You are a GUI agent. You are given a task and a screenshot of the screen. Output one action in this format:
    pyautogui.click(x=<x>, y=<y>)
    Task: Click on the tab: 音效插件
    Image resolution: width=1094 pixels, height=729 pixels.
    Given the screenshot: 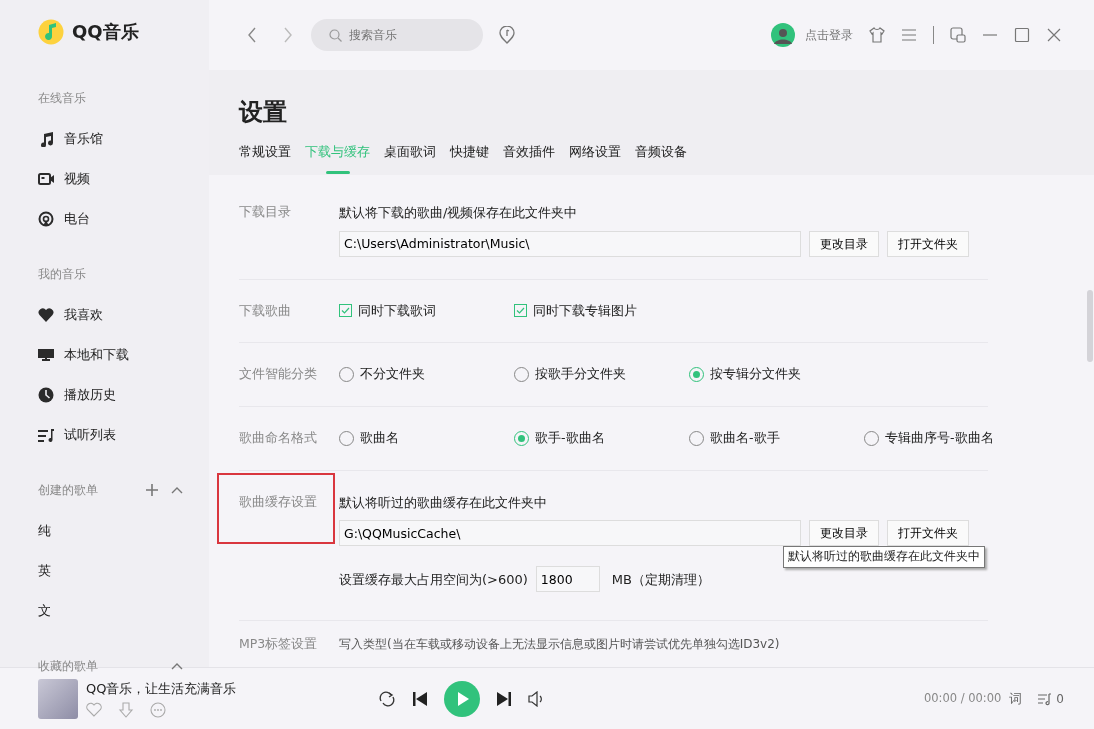 What is the action you would take?
    pyautogui.click(x=529, y=158)
    